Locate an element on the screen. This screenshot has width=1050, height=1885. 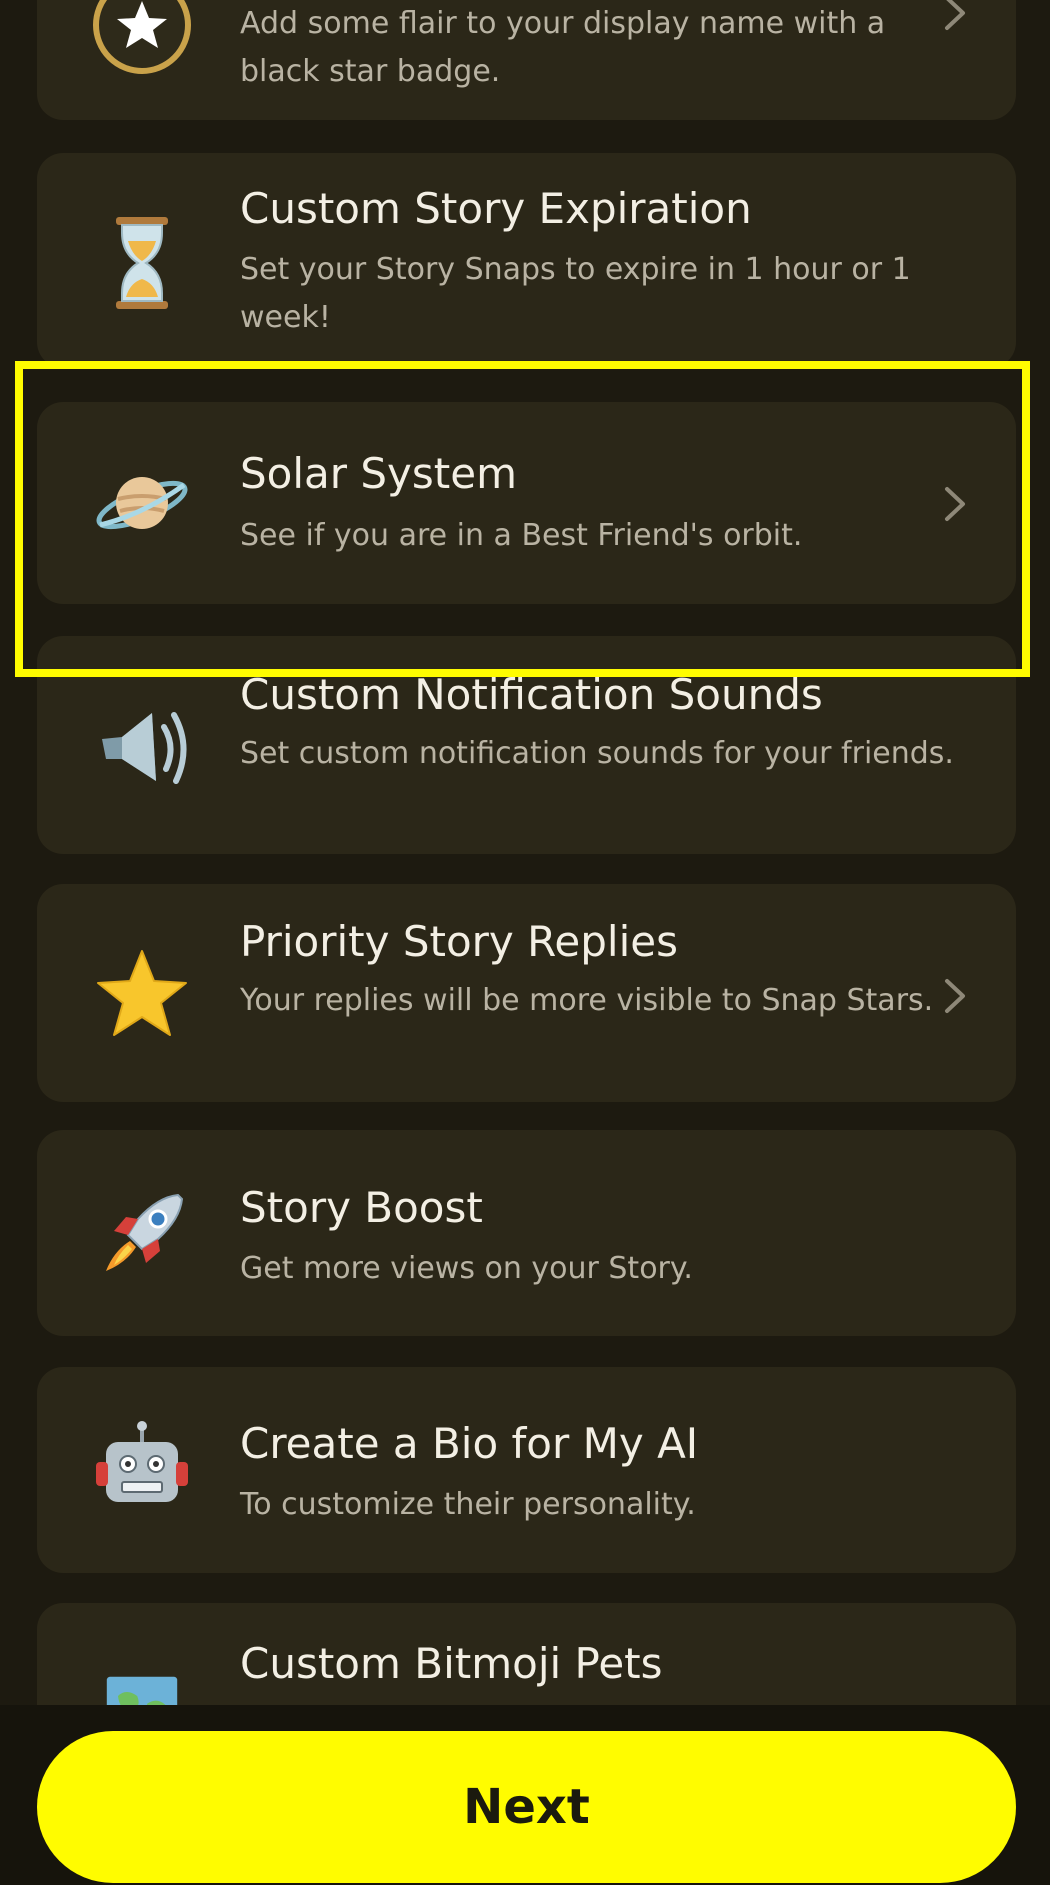
speaker-icon is located at coordinates (142, 747).